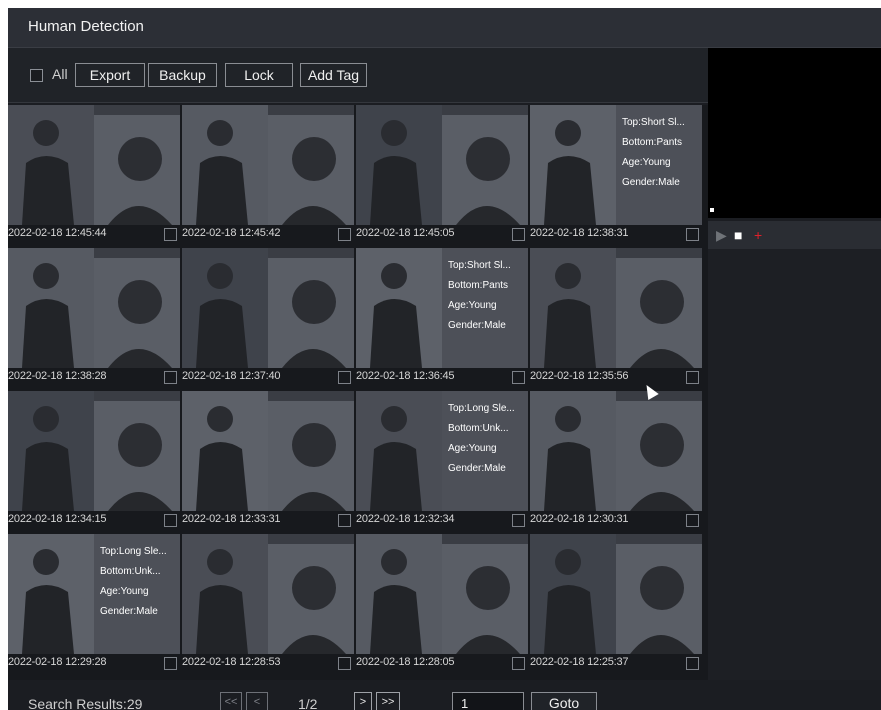  Describe the element at coordinates (721, 235) in the screenshot. I see `play-icon: ▶` at that location.